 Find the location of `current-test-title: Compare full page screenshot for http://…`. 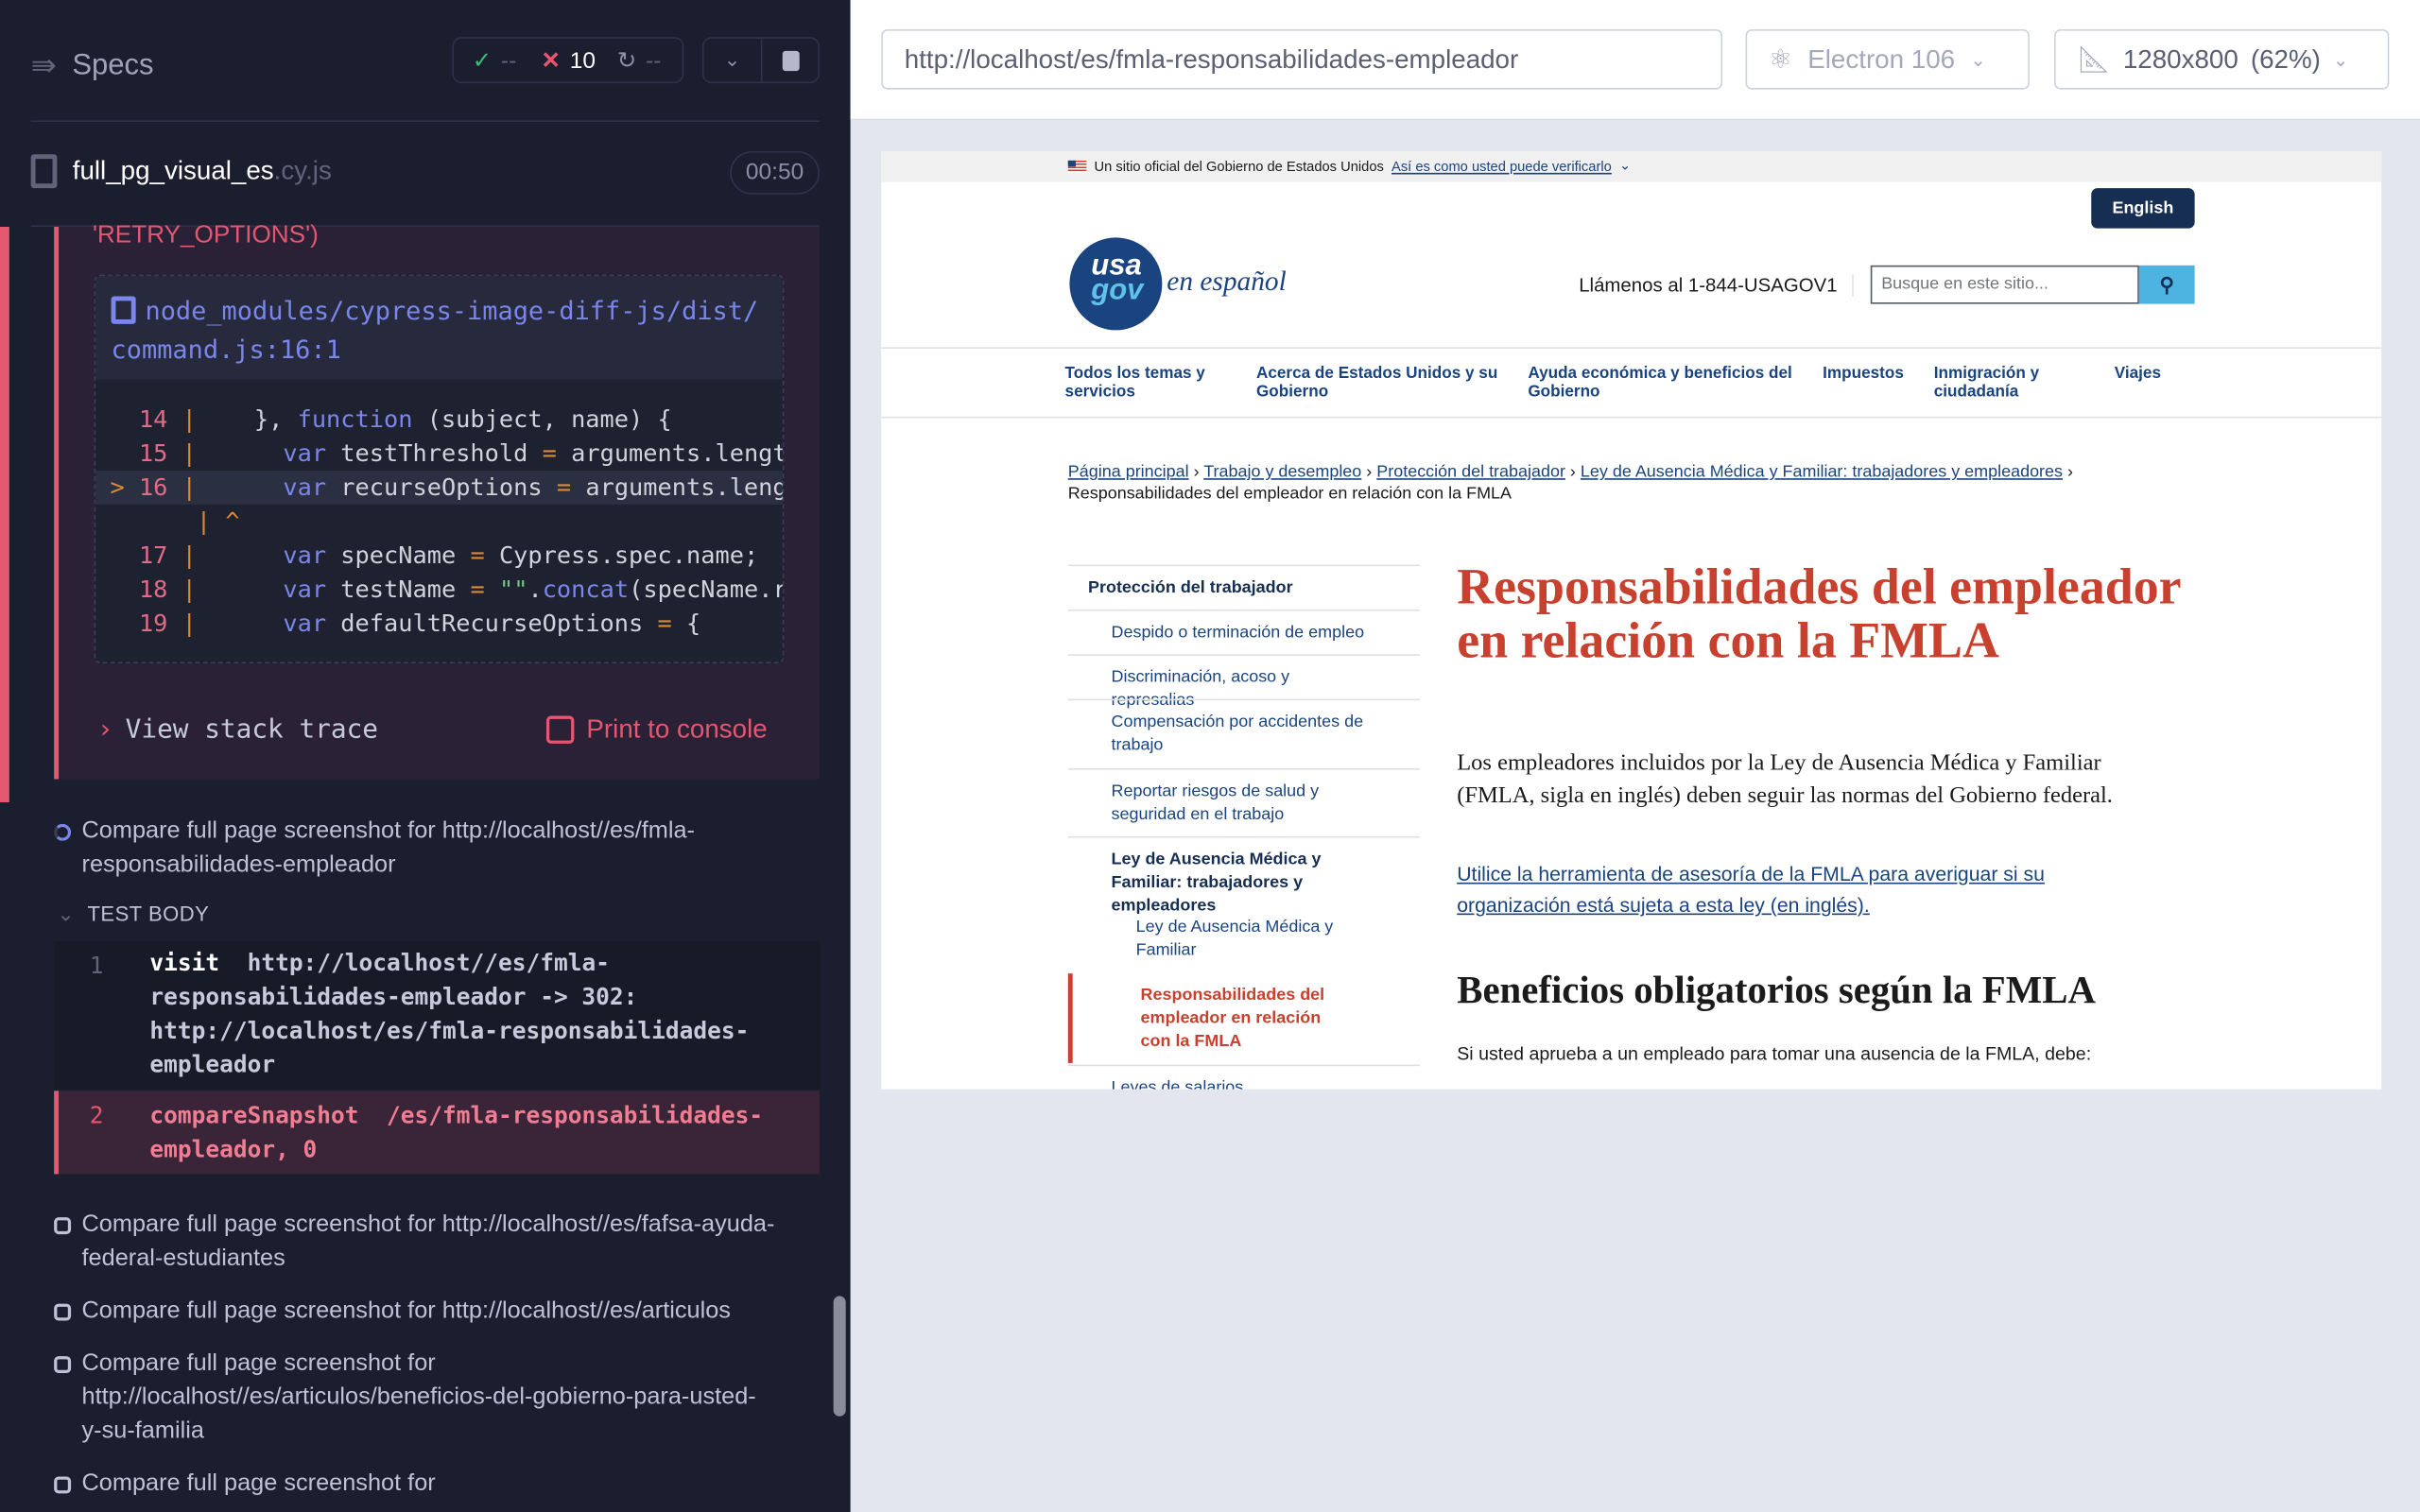

current-test-title: Compare full page screenshot for http://… is located at coordinates (388, 847).